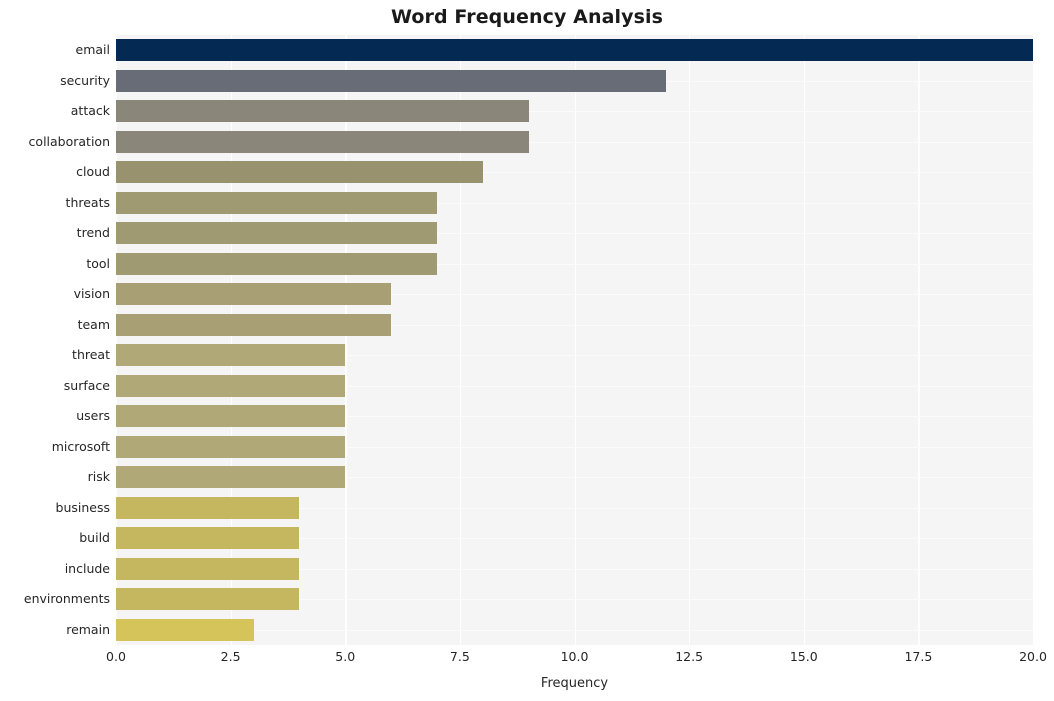 The width and height of the screenshot is (1054, 701). I want to click on bar-collaboration, so click(322, 141).